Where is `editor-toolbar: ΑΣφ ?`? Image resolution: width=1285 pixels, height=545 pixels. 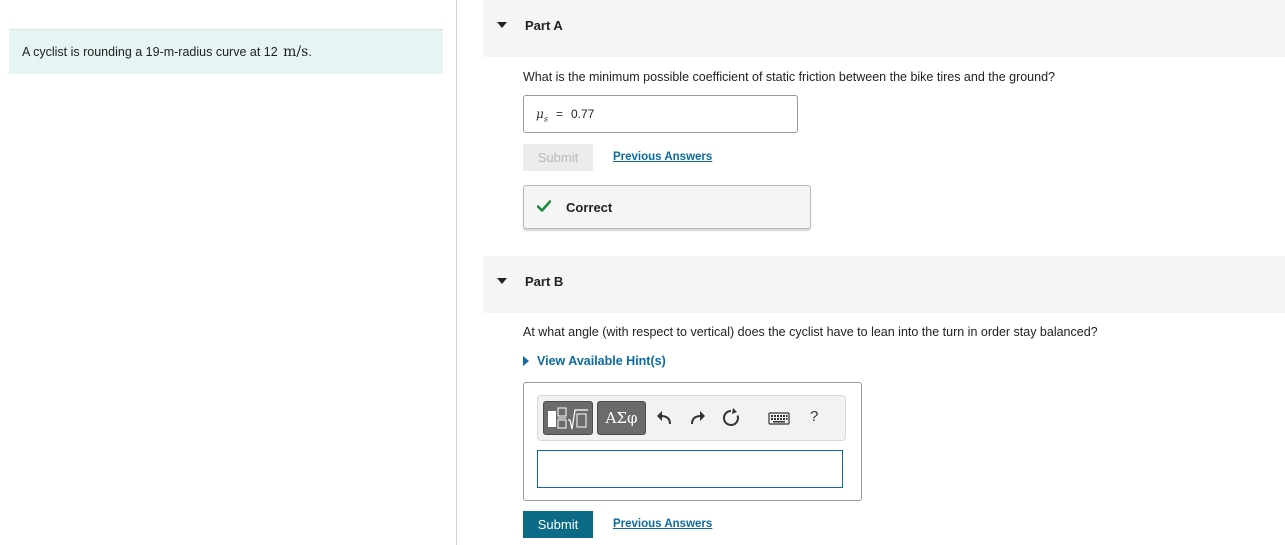 editor-toolbar: ΑΣφ ? is located at coordinates (691, 418).